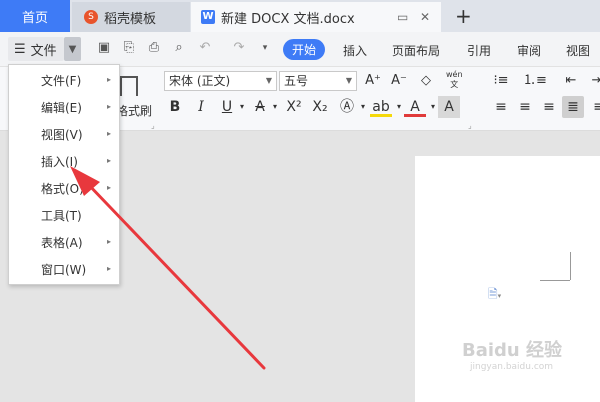 The width and height of the screenshot is (600, 402). I want to click on menu-item-label: 文件(F), so click(61, 80).